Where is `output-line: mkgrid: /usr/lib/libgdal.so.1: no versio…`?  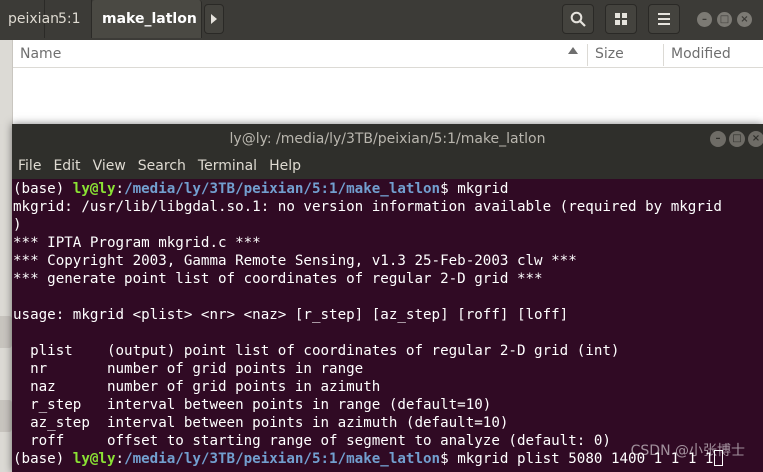 output-line: mkgrid: /usr/lib/libgdal.so.1: no versio… is located at coordinates (367, 207).